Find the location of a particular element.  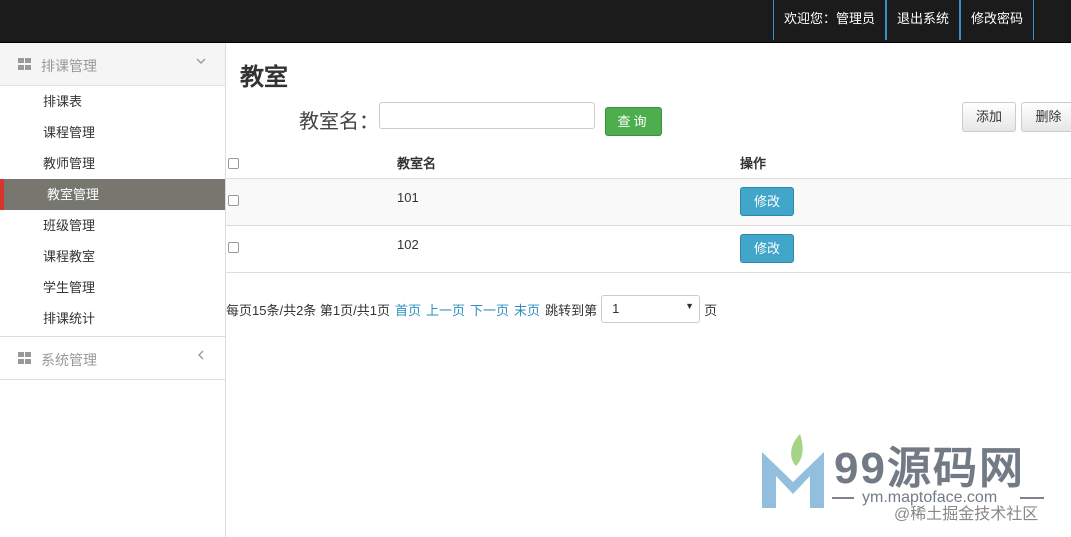

menu-group-title: 系统管理 is located at coordinates (69, 360).